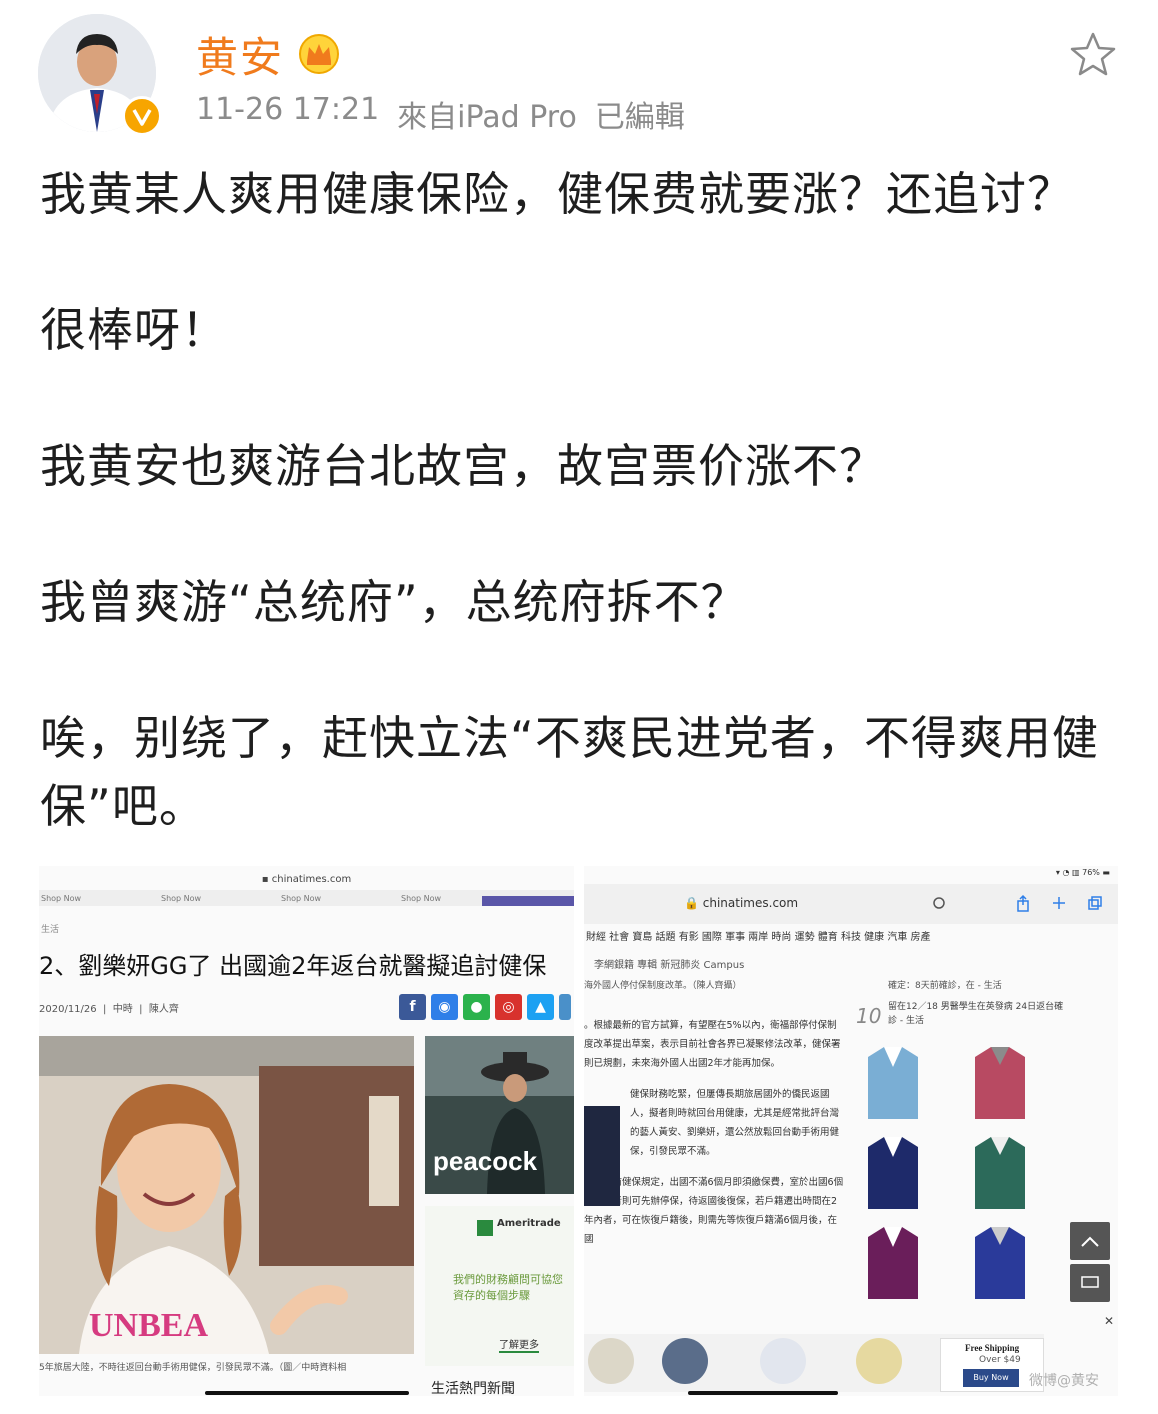 The width and height of the screenshot is (1158, 1414). I want to click on add-tab-icon, so click(1059, 903).